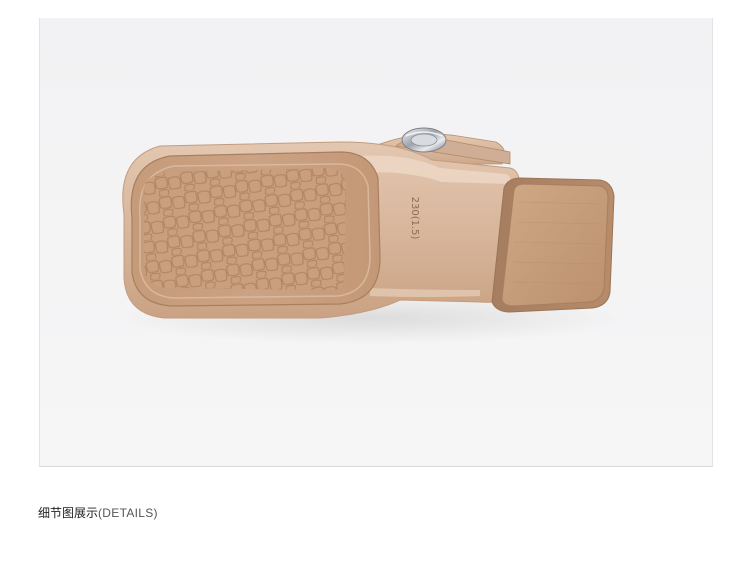 The image size is (750, 585). I want to click on buckle-icon, so click(424, 140).